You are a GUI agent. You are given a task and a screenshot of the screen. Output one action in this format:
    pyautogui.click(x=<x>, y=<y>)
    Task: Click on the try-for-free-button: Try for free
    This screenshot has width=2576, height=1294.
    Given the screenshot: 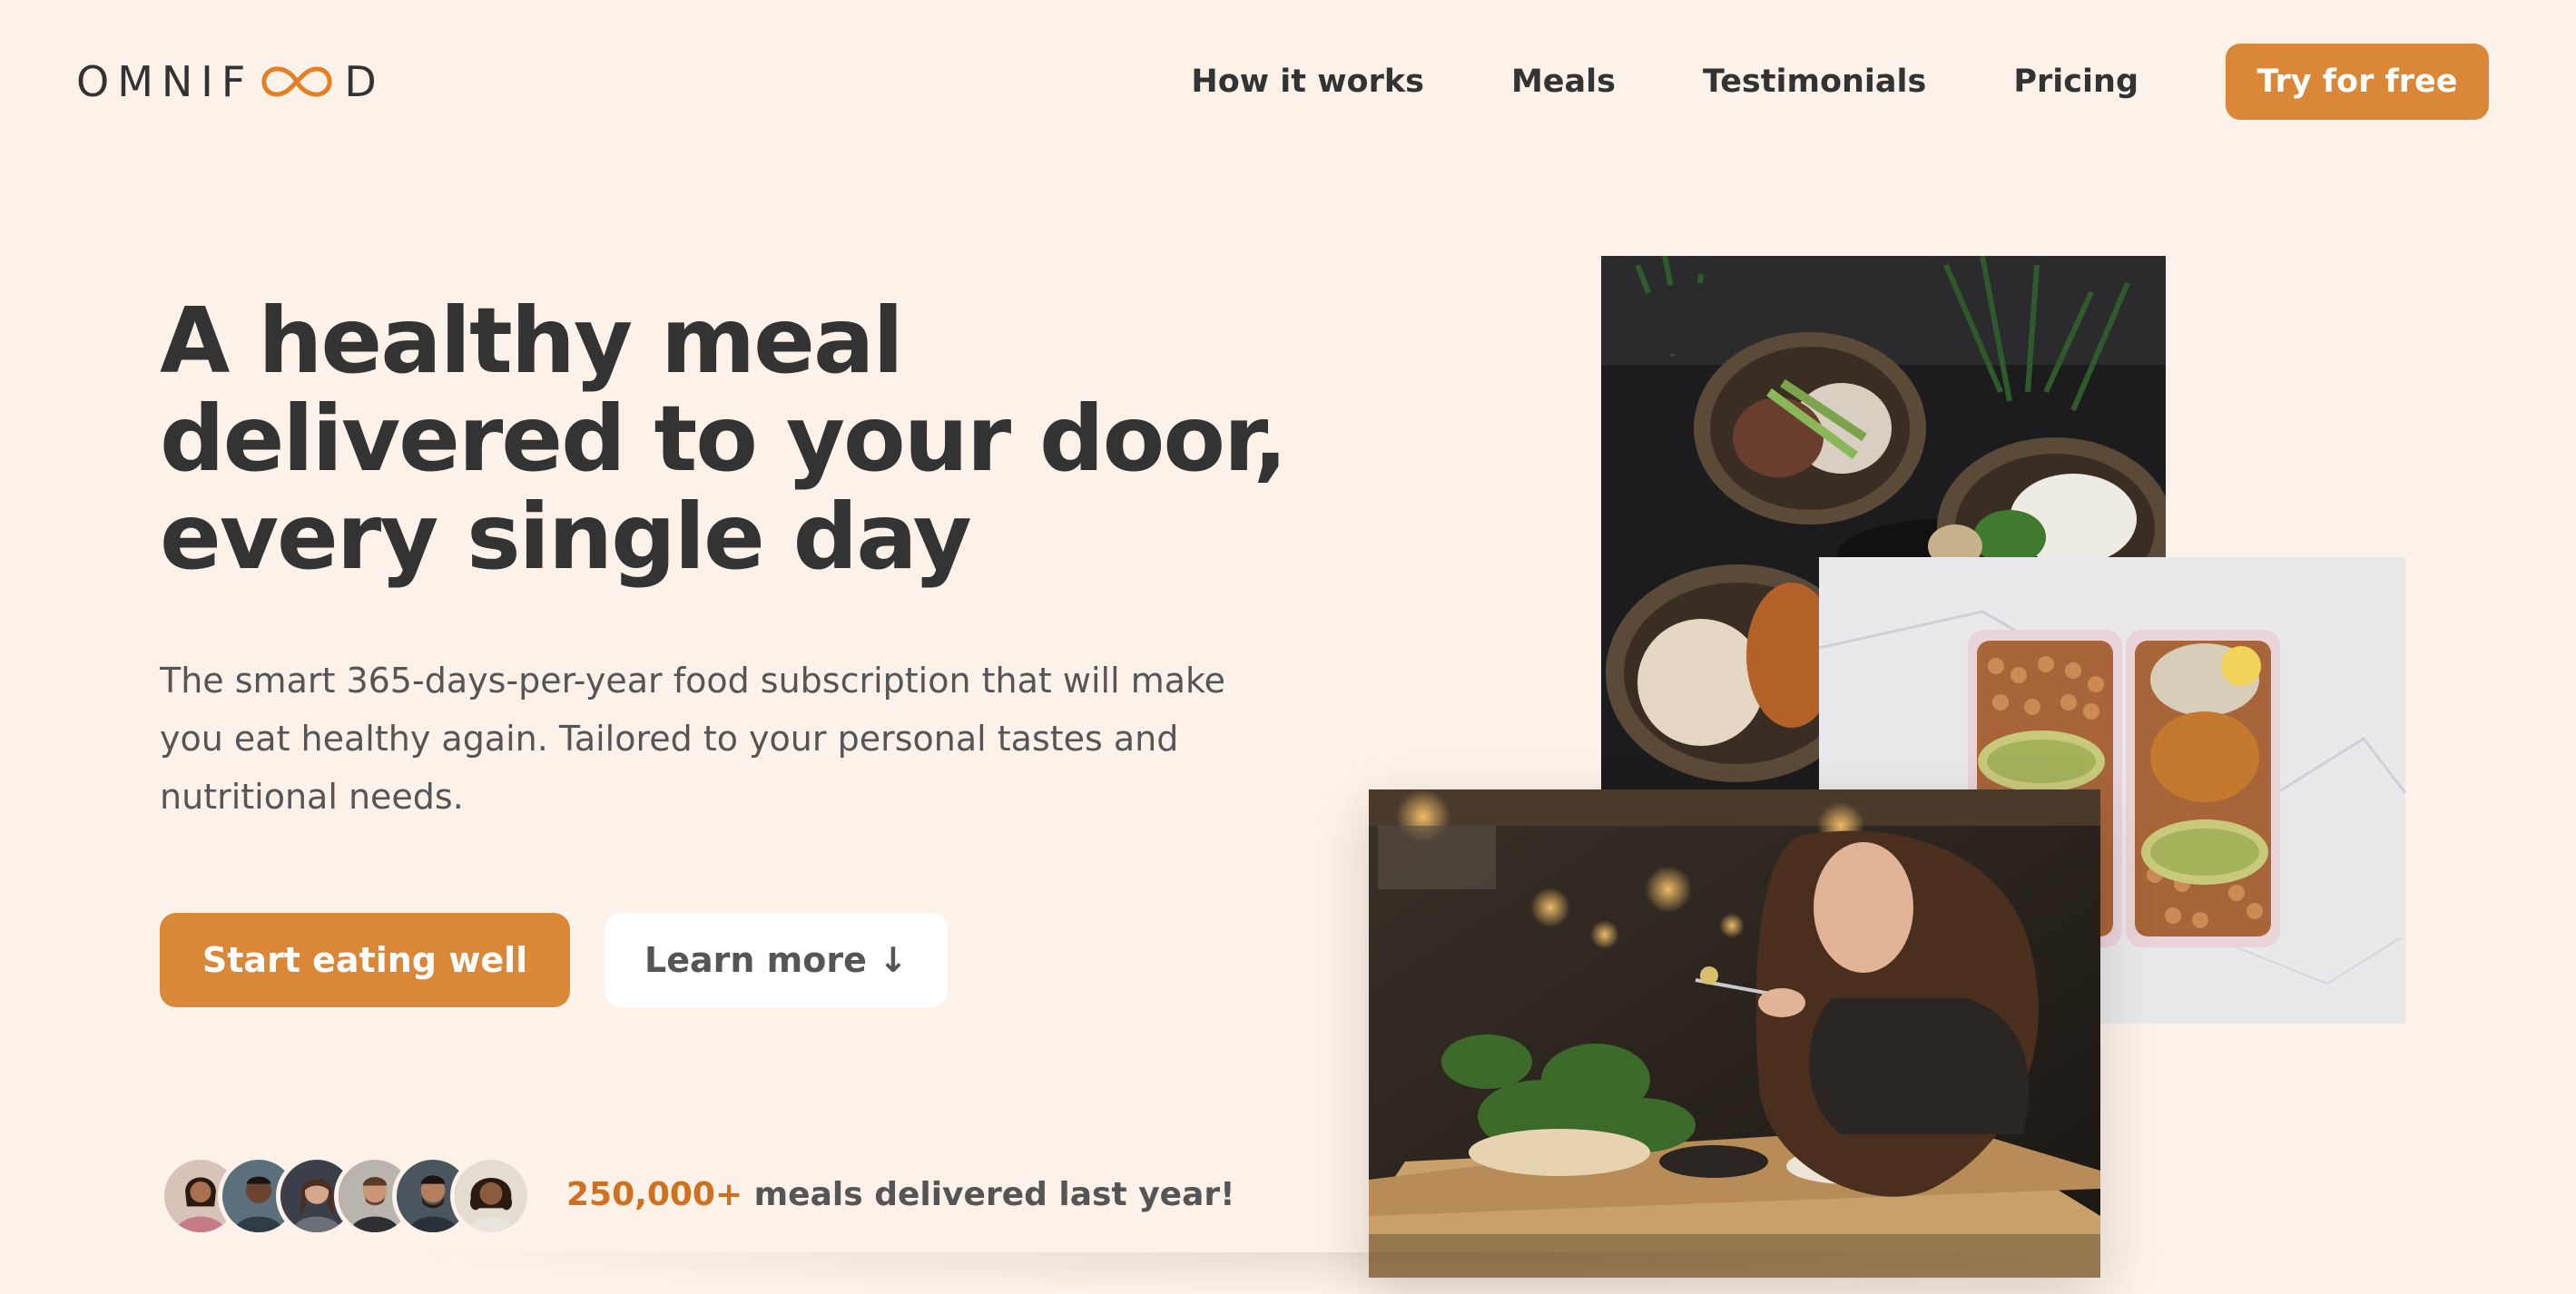 What is the action you would take?
    pyautogui.click(x=2357, y=82)
    